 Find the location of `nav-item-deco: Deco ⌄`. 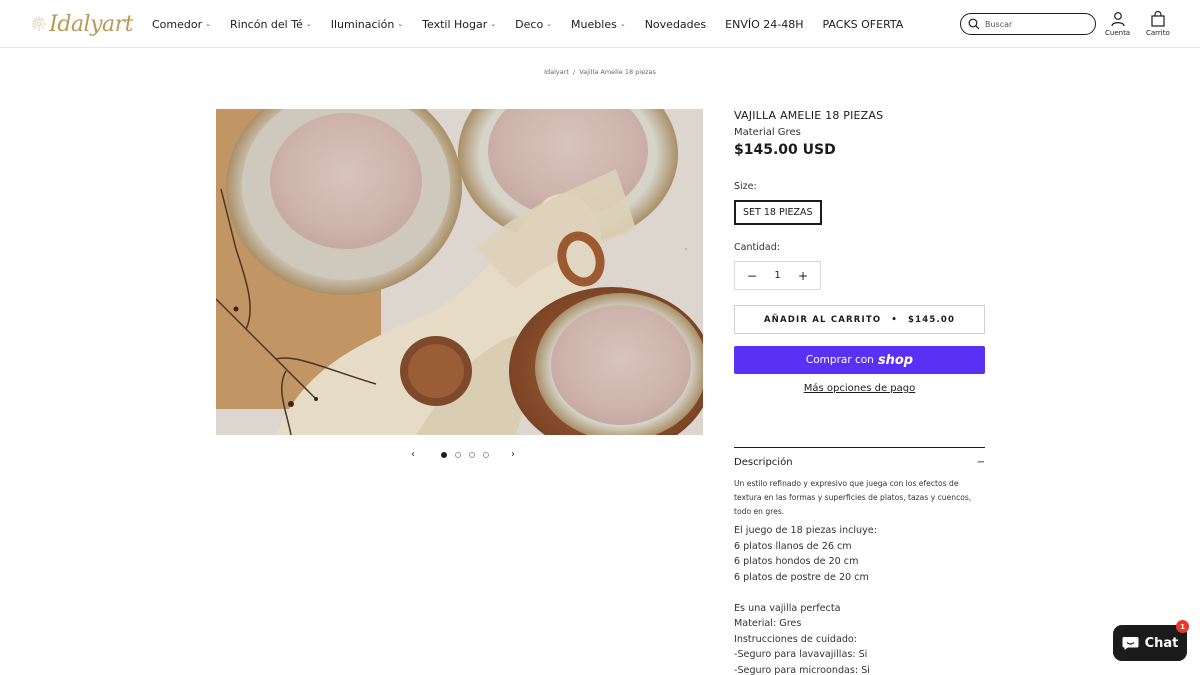

nav-item-deco: Deco ⌄ is located at coordinates (533, 24).